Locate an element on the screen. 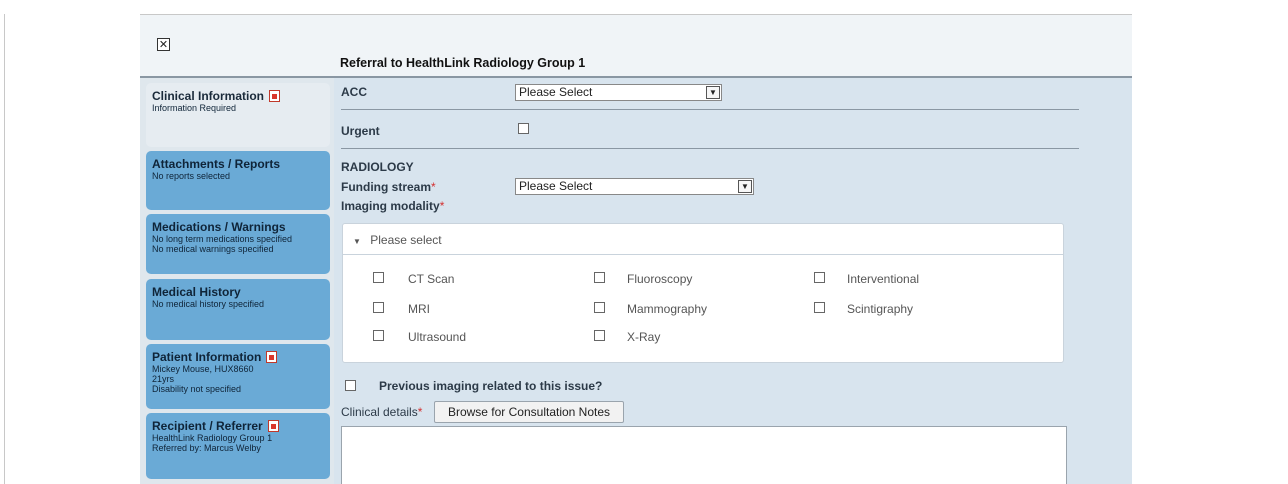 Image resolution: width=1288 pixels, height=484 pixels. funding-stream-select: Please Select ▼ is located at coordinates (634, 186).